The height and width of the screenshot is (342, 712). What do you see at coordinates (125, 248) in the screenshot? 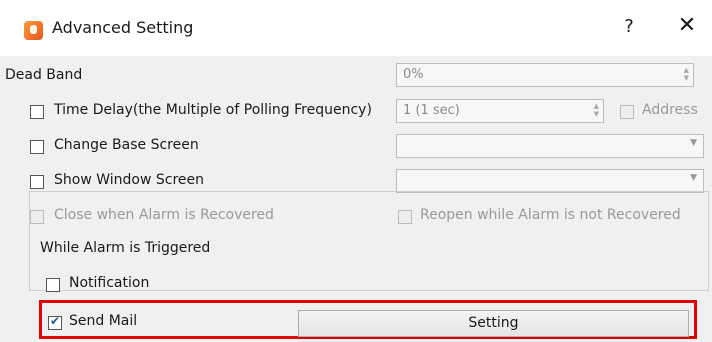
I see `groupbox-title: While Alarm is Triggered` at bounding box center [125, 248].